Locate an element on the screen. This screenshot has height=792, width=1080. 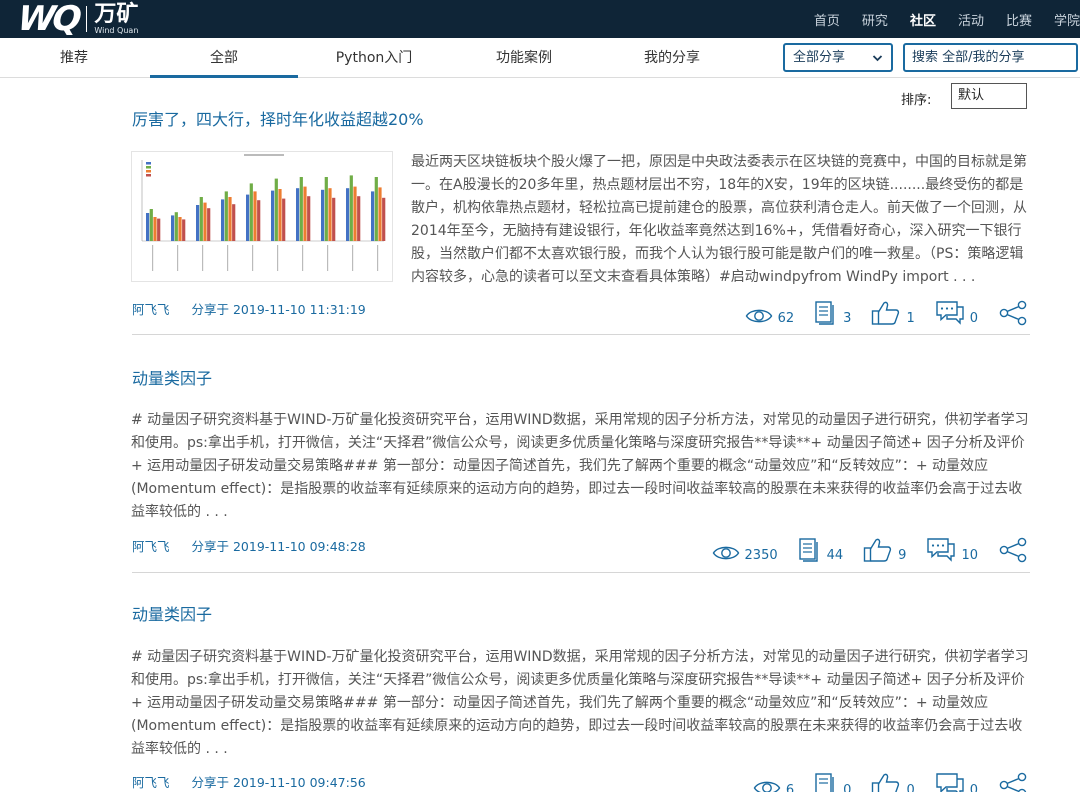
likes-stat: 1 is located at coordinates (893, 313).